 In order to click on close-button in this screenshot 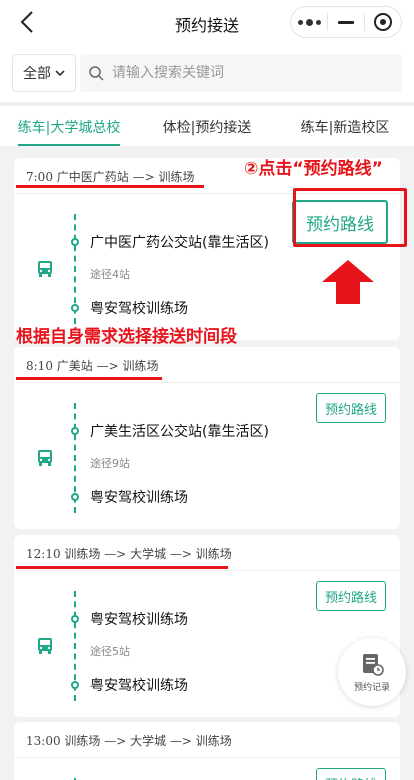, I will do `click(383, 22)`.